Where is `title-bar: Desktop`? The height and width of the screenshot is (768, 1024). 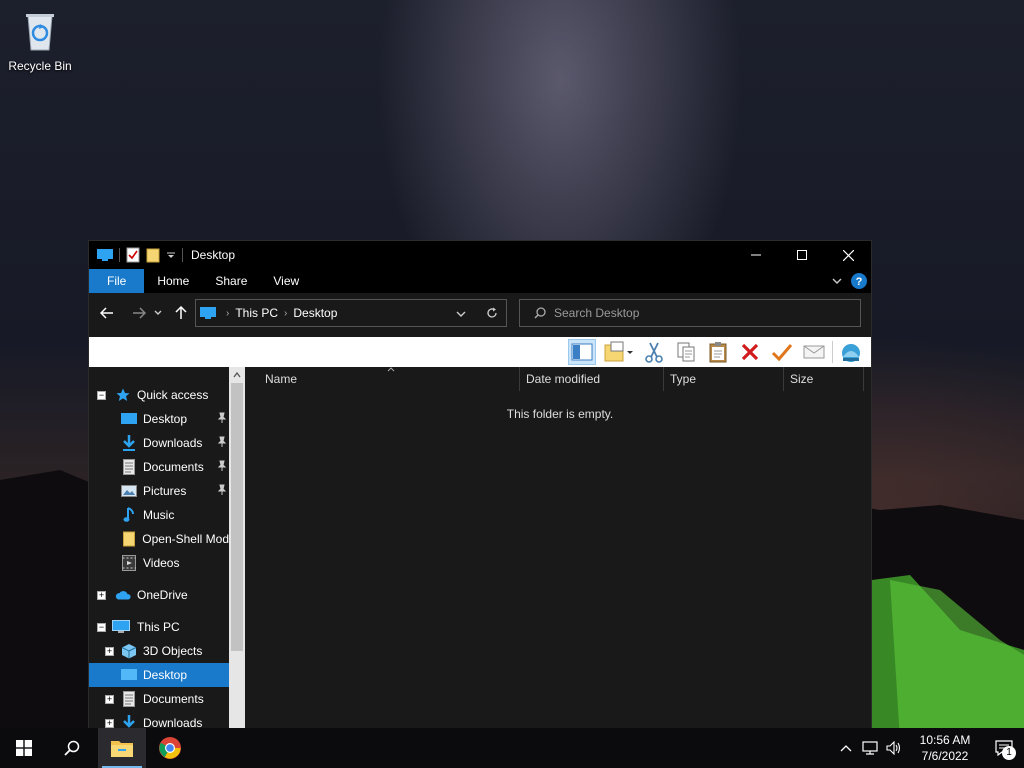
title-bar: Desktop is located at coordinates (480, 255).